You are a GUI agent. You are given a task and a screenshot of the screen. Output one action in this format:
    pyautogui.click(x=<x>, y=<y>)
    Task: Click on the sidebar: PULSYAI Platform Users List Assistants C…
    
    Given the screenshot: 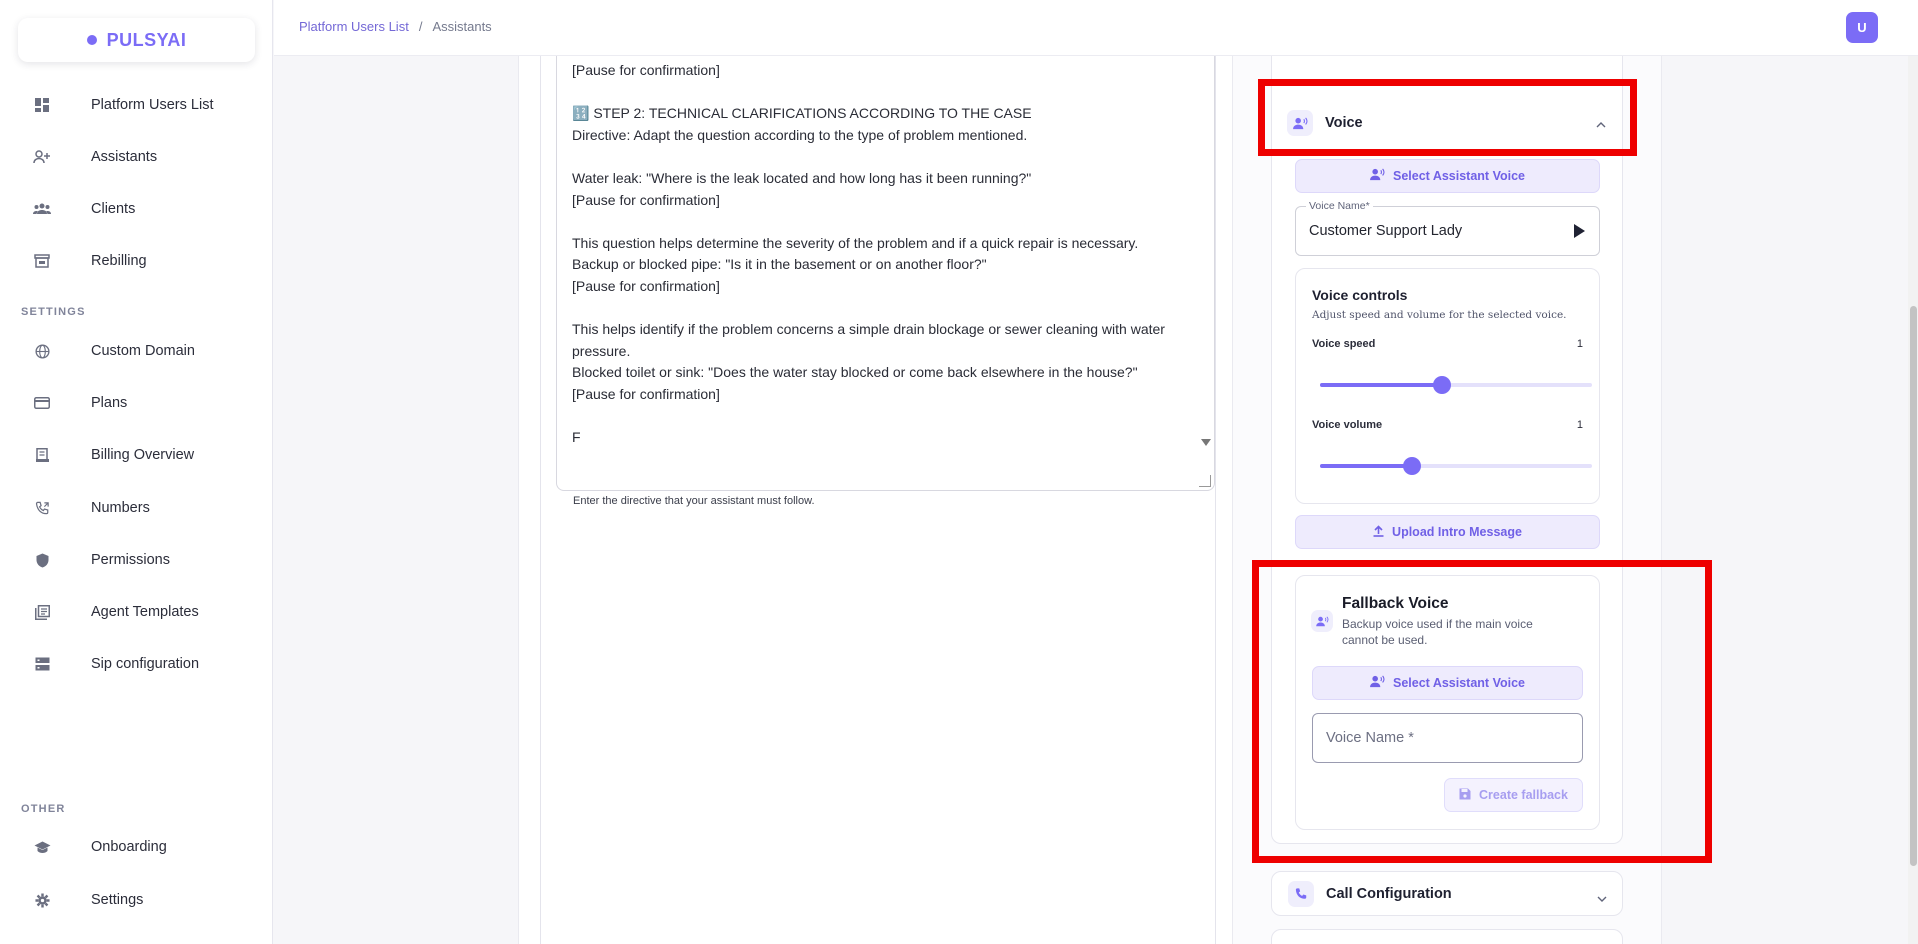 What is the action you would take?
    pyautogui.click(x=136, y=472)
    